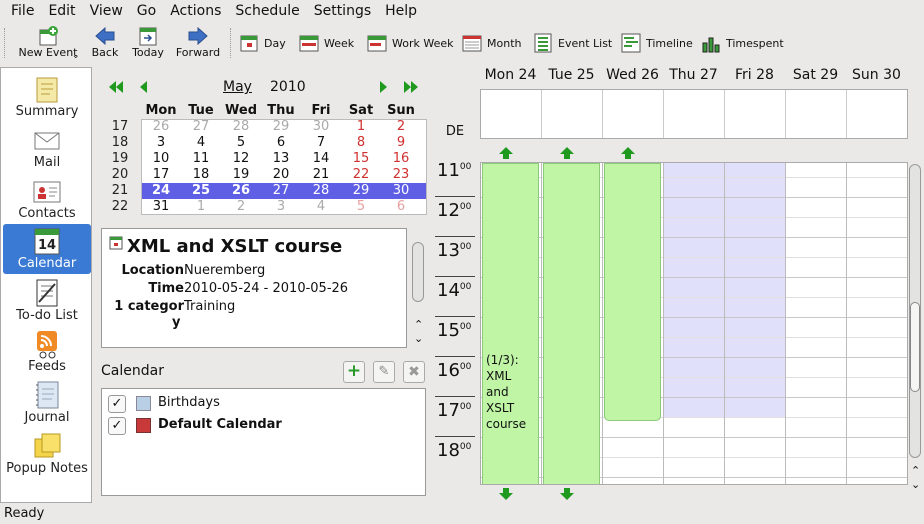 This screenshot has width=924, height=524. I want to click on day-cell: 15, so click(361, 158).